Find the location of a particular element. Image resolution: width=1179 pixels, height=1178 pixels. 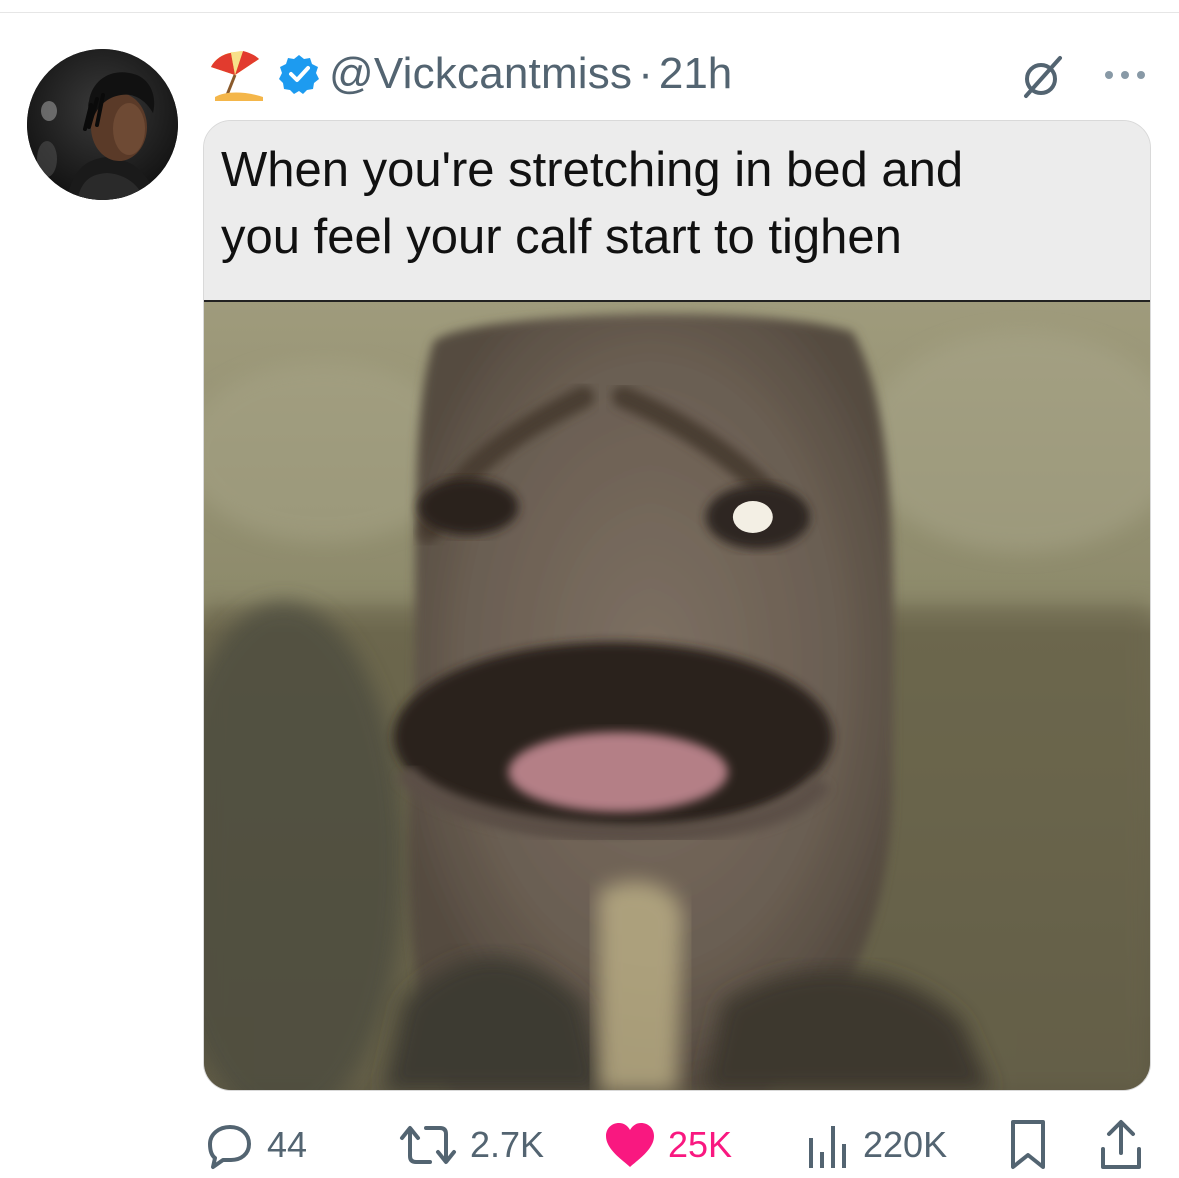

user-handle: @Vickcantmiss is located at coordinates (480, 74).